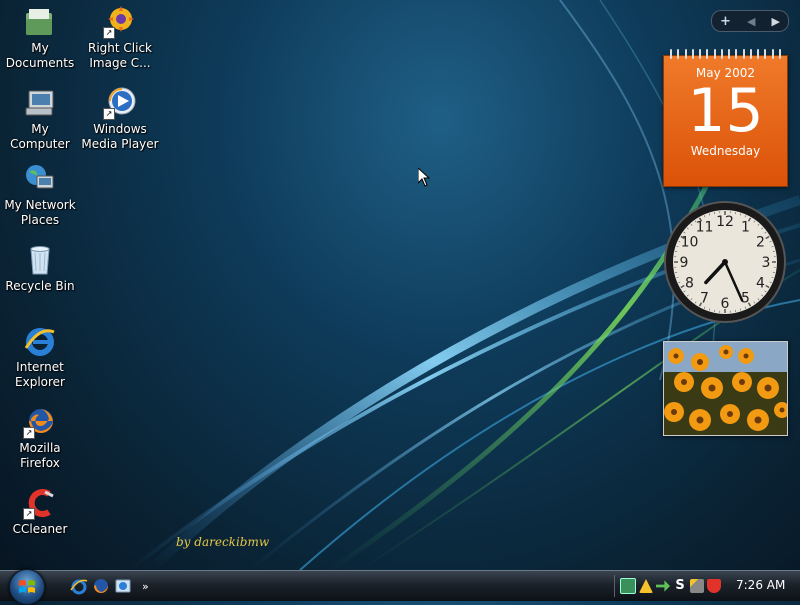  I want to click on shield-icon, so click(714, 586).